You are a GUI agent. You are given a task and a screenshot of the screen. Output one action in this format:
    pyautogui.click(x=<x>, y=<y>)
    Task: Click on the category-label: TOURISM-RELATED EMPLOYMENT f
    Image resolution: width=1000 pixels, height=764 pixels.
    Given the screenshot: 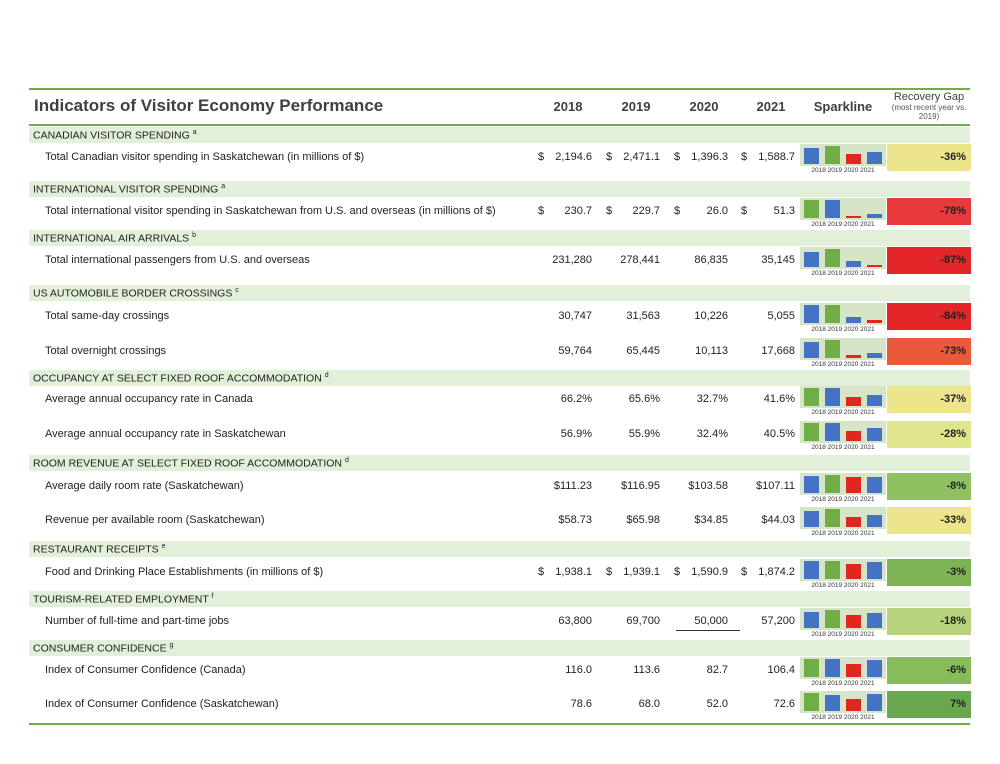 What is the action you would take?
    pyautogui.click(x=123, y=599)
    